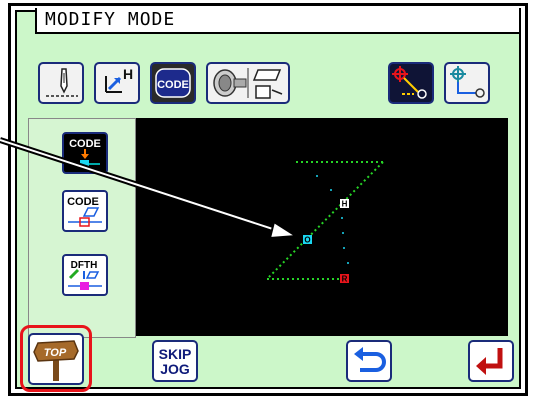 This screenshot has height=403, width=538. I want to click on pattern-drawing: H O R, so click(325, 222).